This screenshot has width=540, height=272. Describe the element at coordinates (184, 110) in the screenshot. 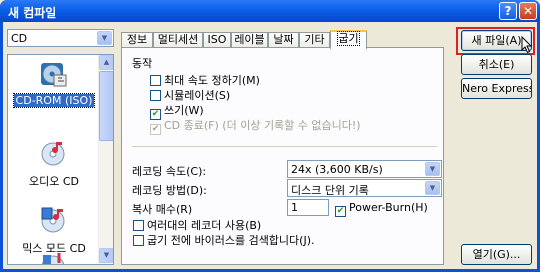

I see `write-label: 쓰기(W)` at that location.